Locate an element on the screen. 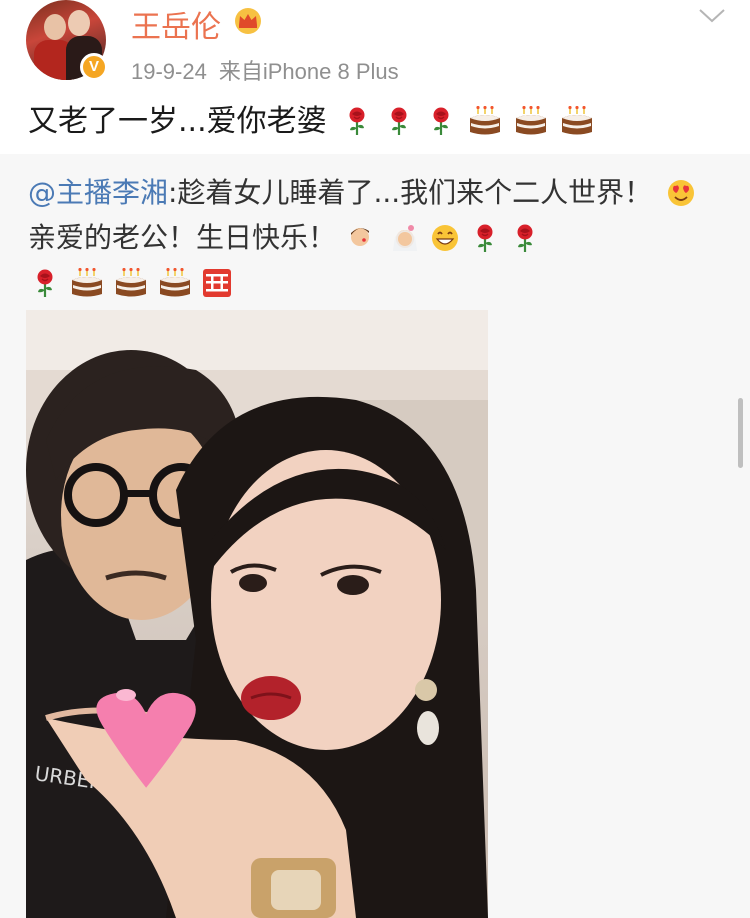 This screenshot has height=918, width=750. repost-text: @主播李湘:趁着女儿睡着了...我们来个二人世界！ 亲爱的老公！生日快乐！ is located at coordinates (378, 237).